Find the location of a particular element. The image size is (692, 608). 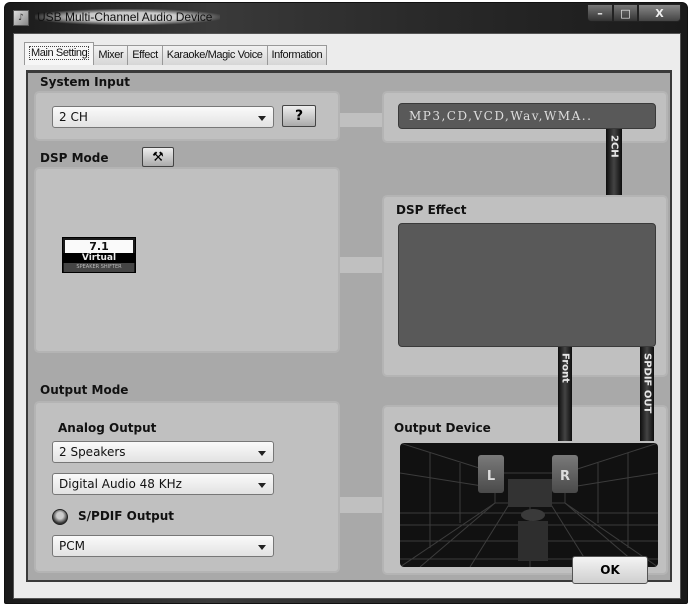

output-device-box: Output Device L R is located at coordinates (525, 490).